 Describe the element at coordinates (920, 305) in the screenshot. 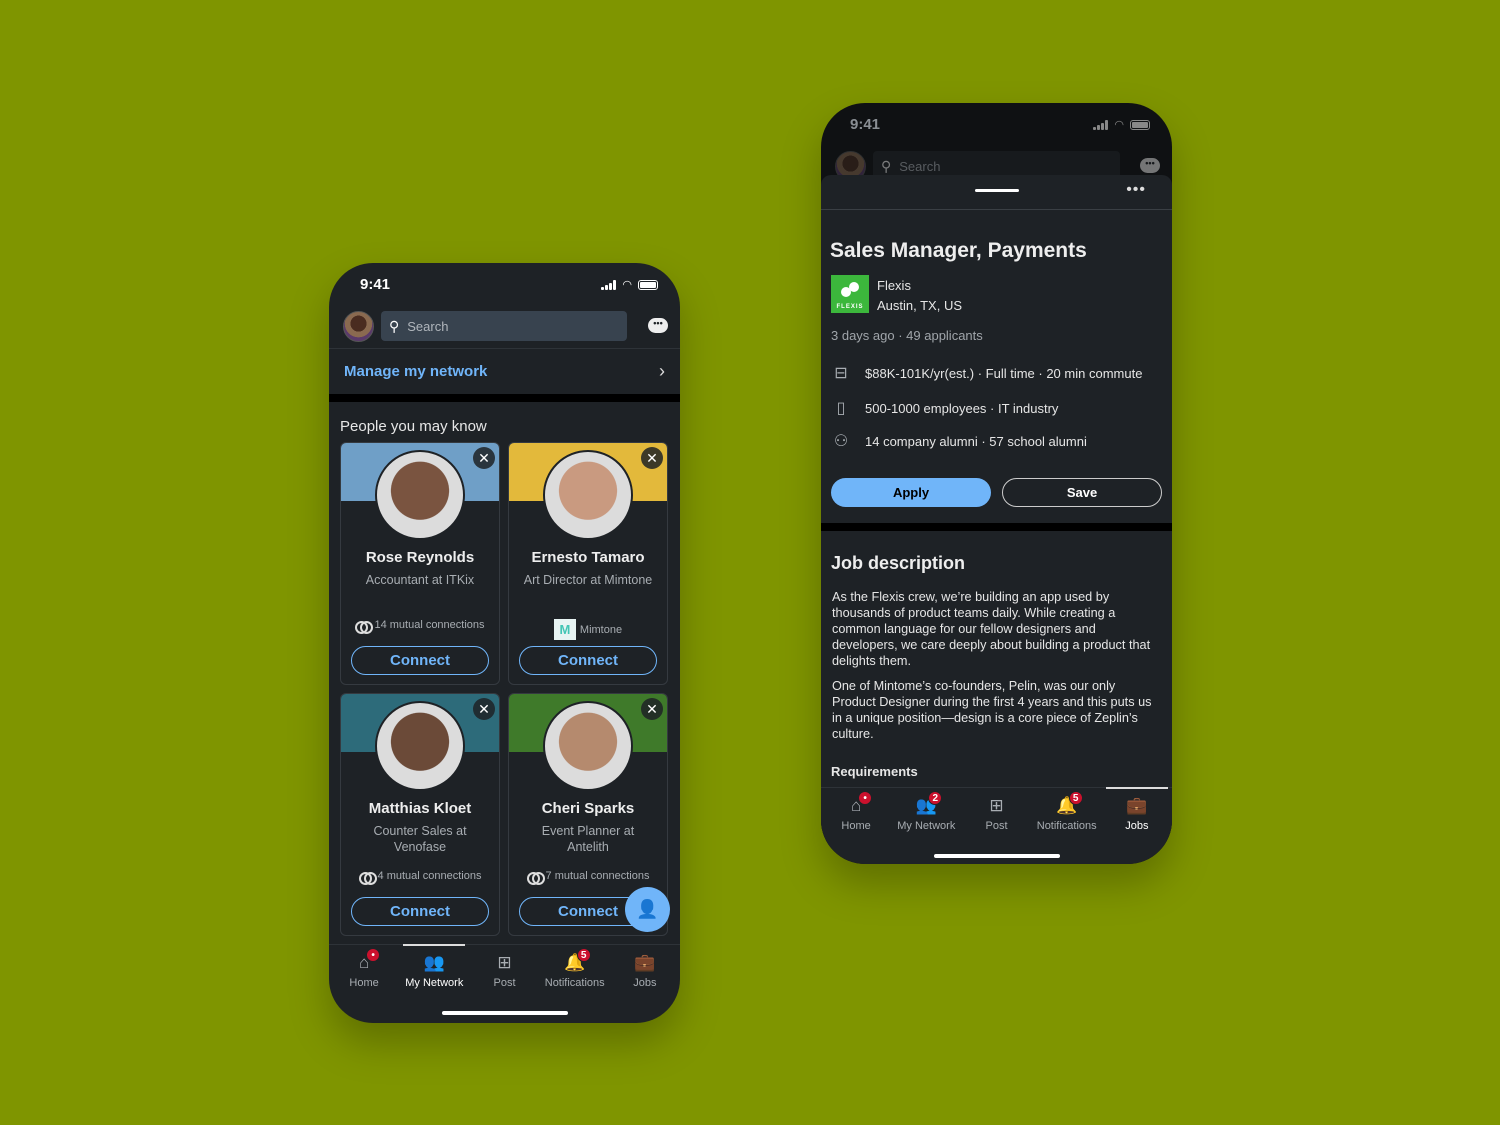

I see `job-location: Austin, TX, US` at that location.